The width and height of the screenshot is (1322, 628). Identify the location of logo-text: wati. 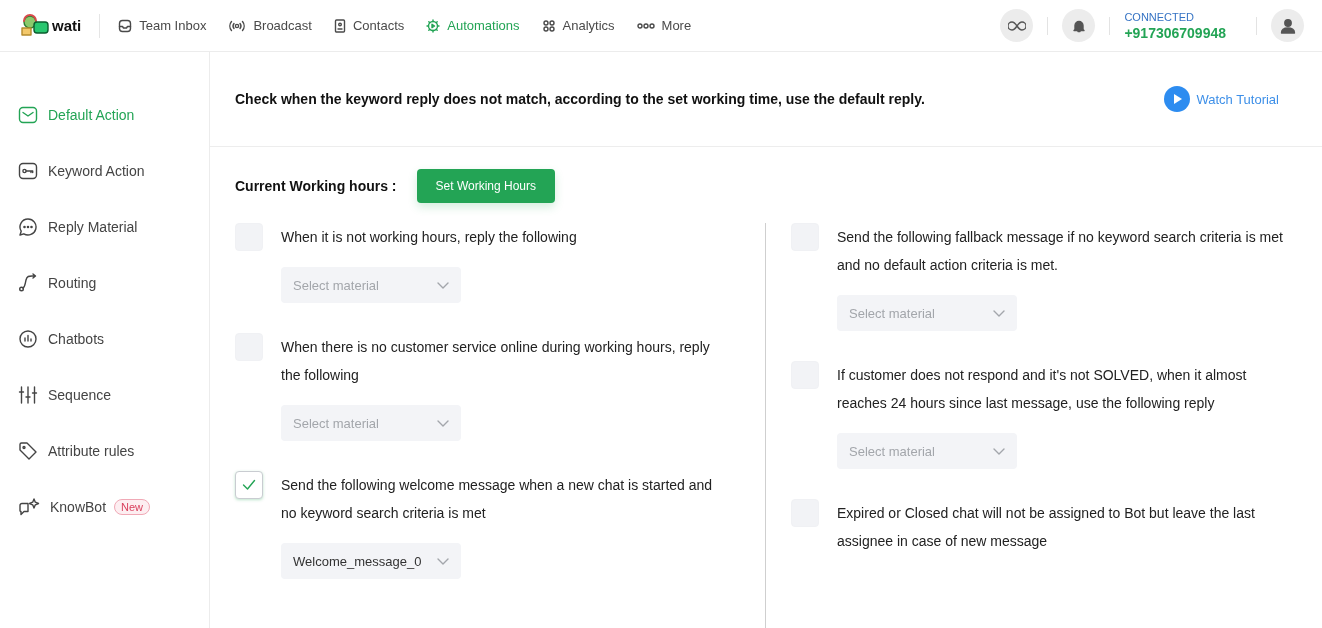
(67, 25).